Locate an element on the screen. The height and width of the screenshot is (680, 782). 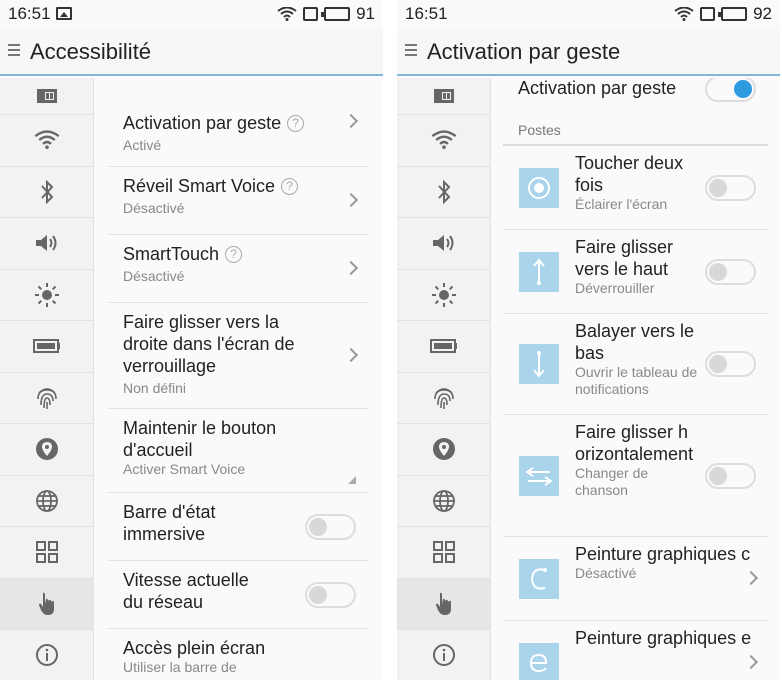
list-item-vitesse-reseau: Vitesse actuelle du réseau is located at coordinates (238, 595).